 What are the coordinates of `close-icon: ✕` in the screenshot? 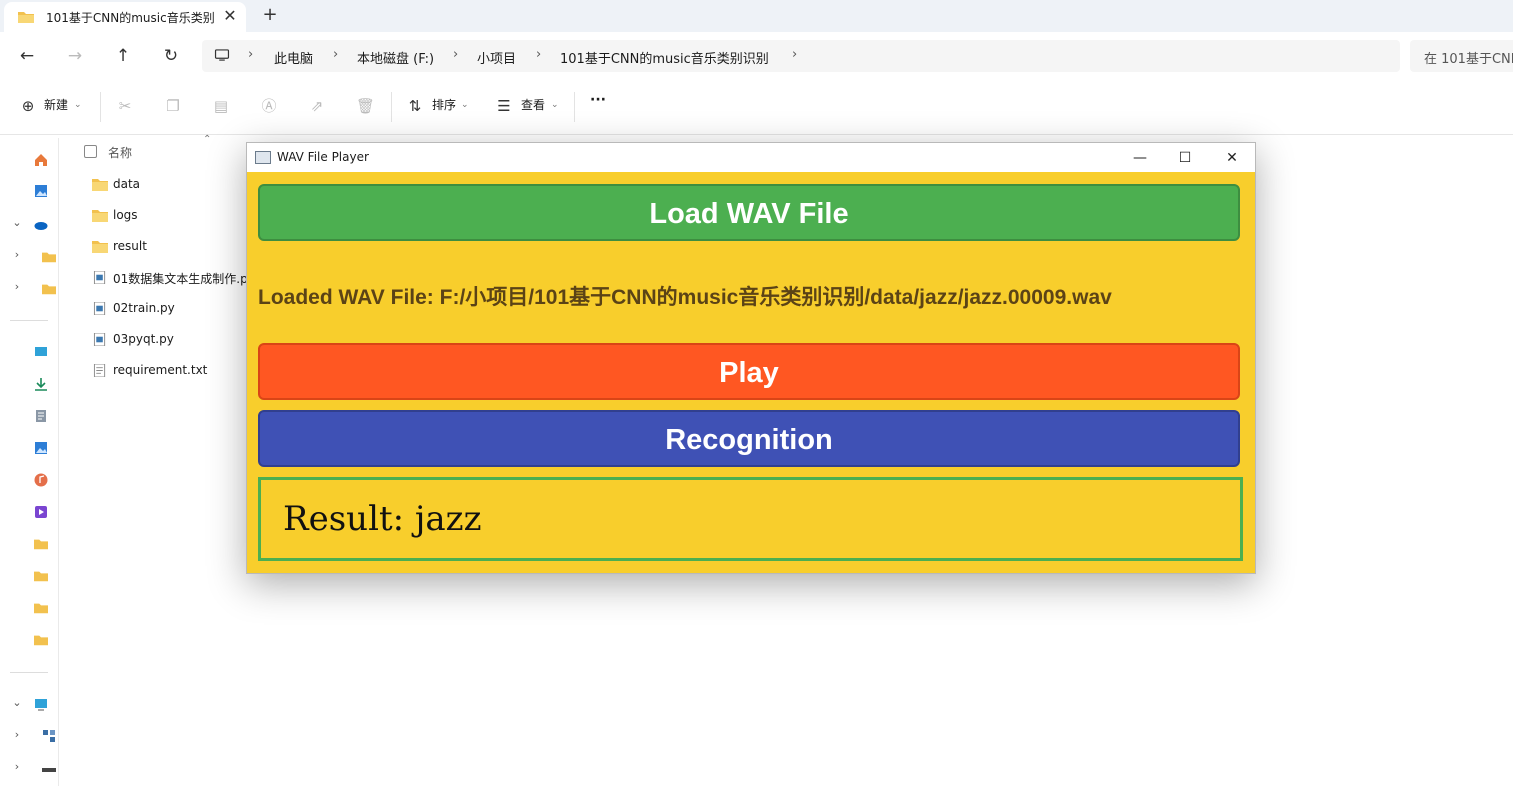 It's located at (1232, 158).